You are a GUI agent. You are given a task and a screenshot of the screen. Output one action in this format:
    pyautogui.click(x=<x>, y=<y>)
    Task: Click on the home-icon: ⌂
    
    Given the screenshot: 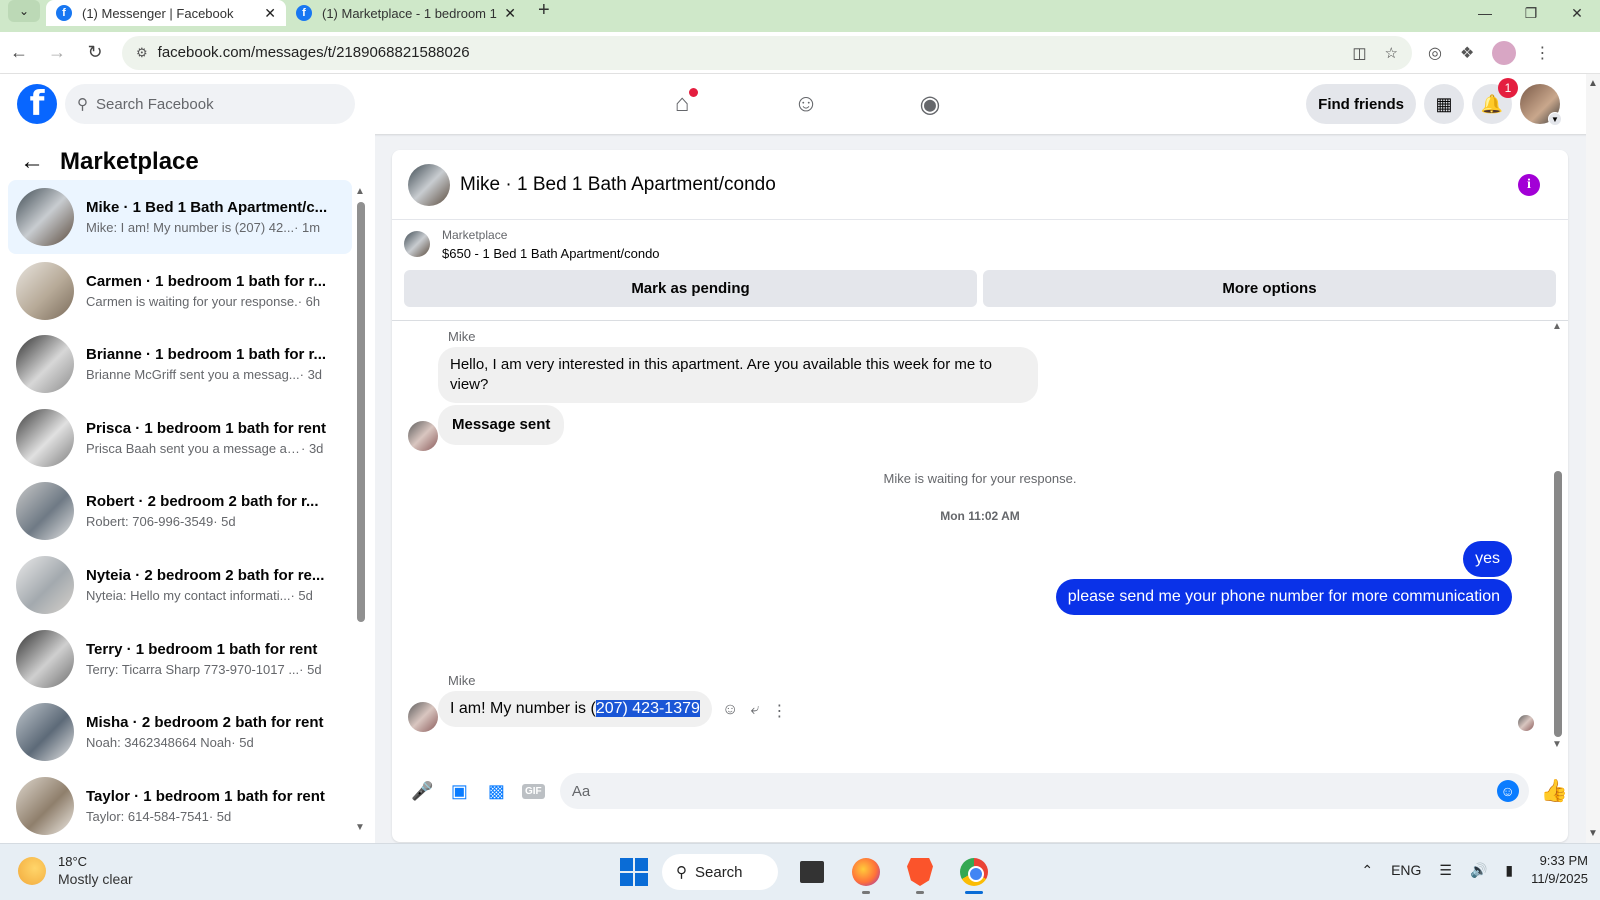 What is the action you would take?
    pyautogui.click(x=682, y=104)
    